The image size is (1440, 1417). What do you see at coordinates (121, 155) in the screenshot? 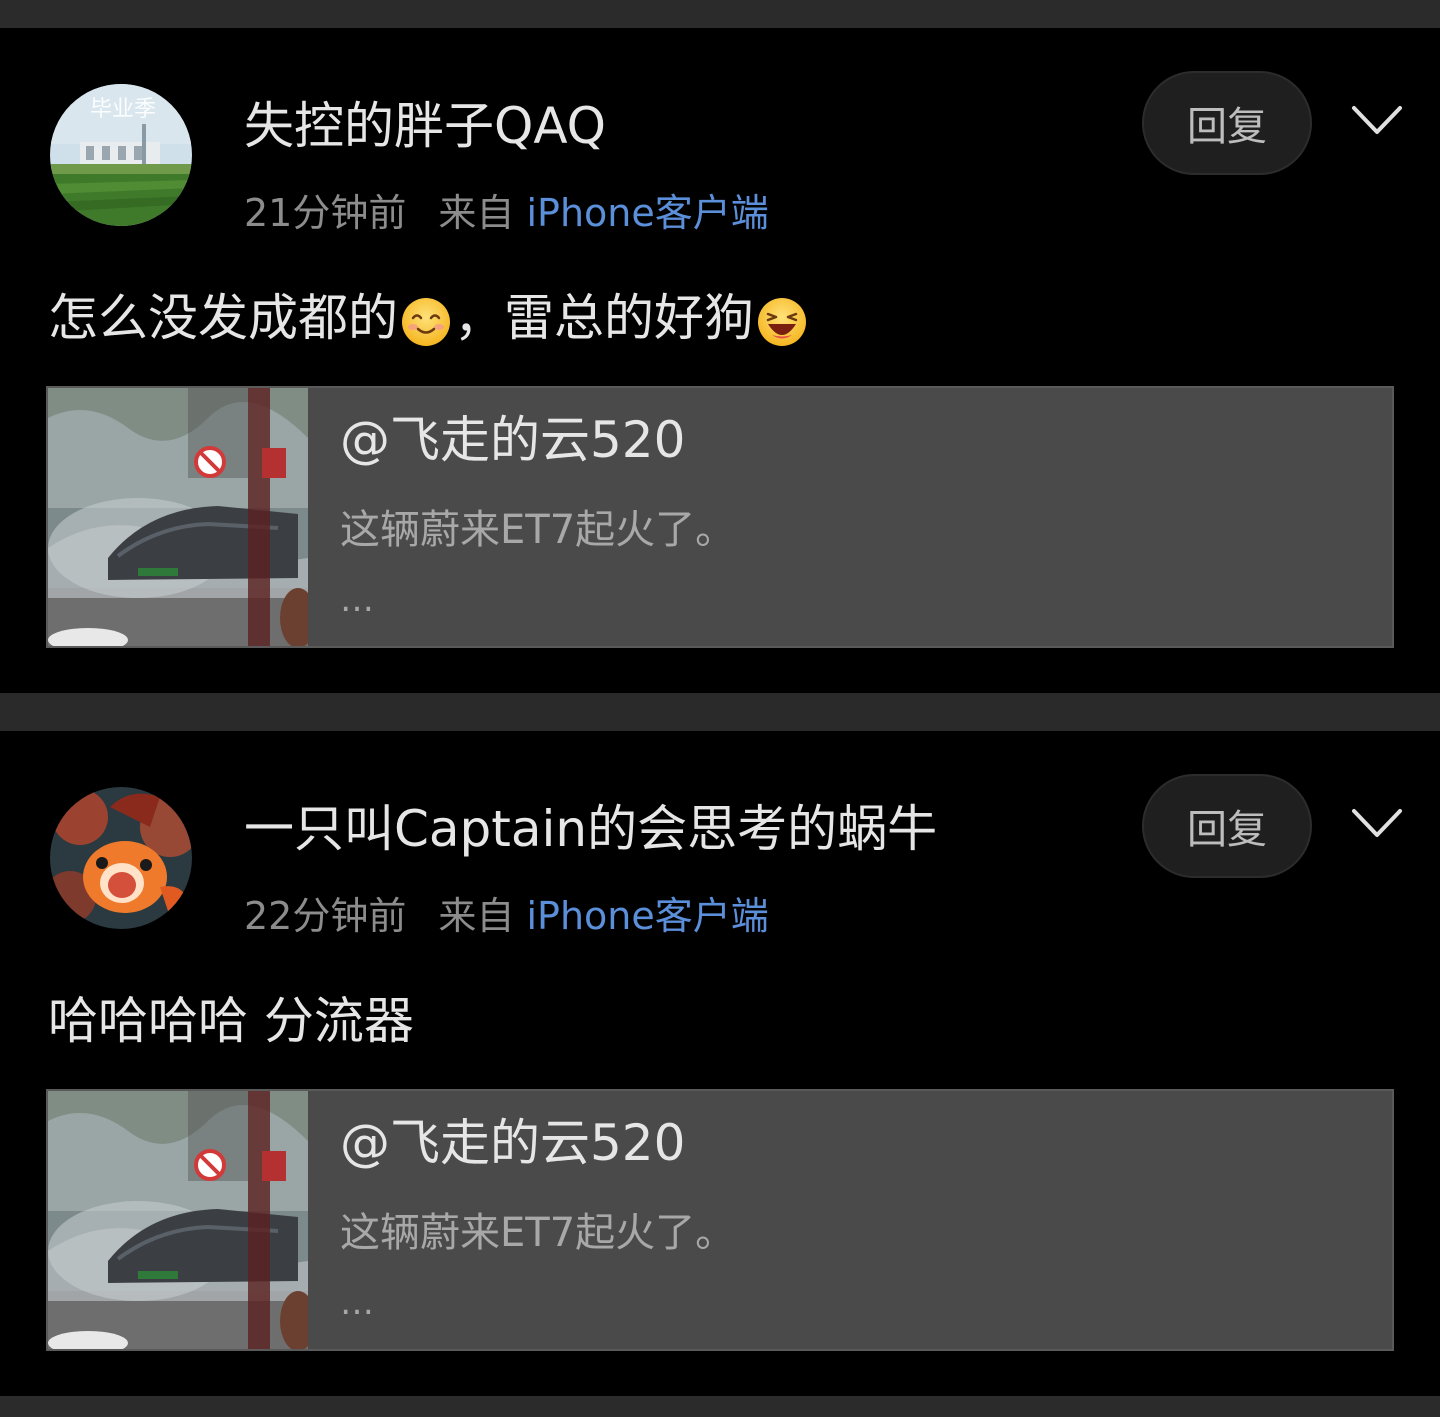
I see `avatar: 毕业季` at bounding box center [121, 155].